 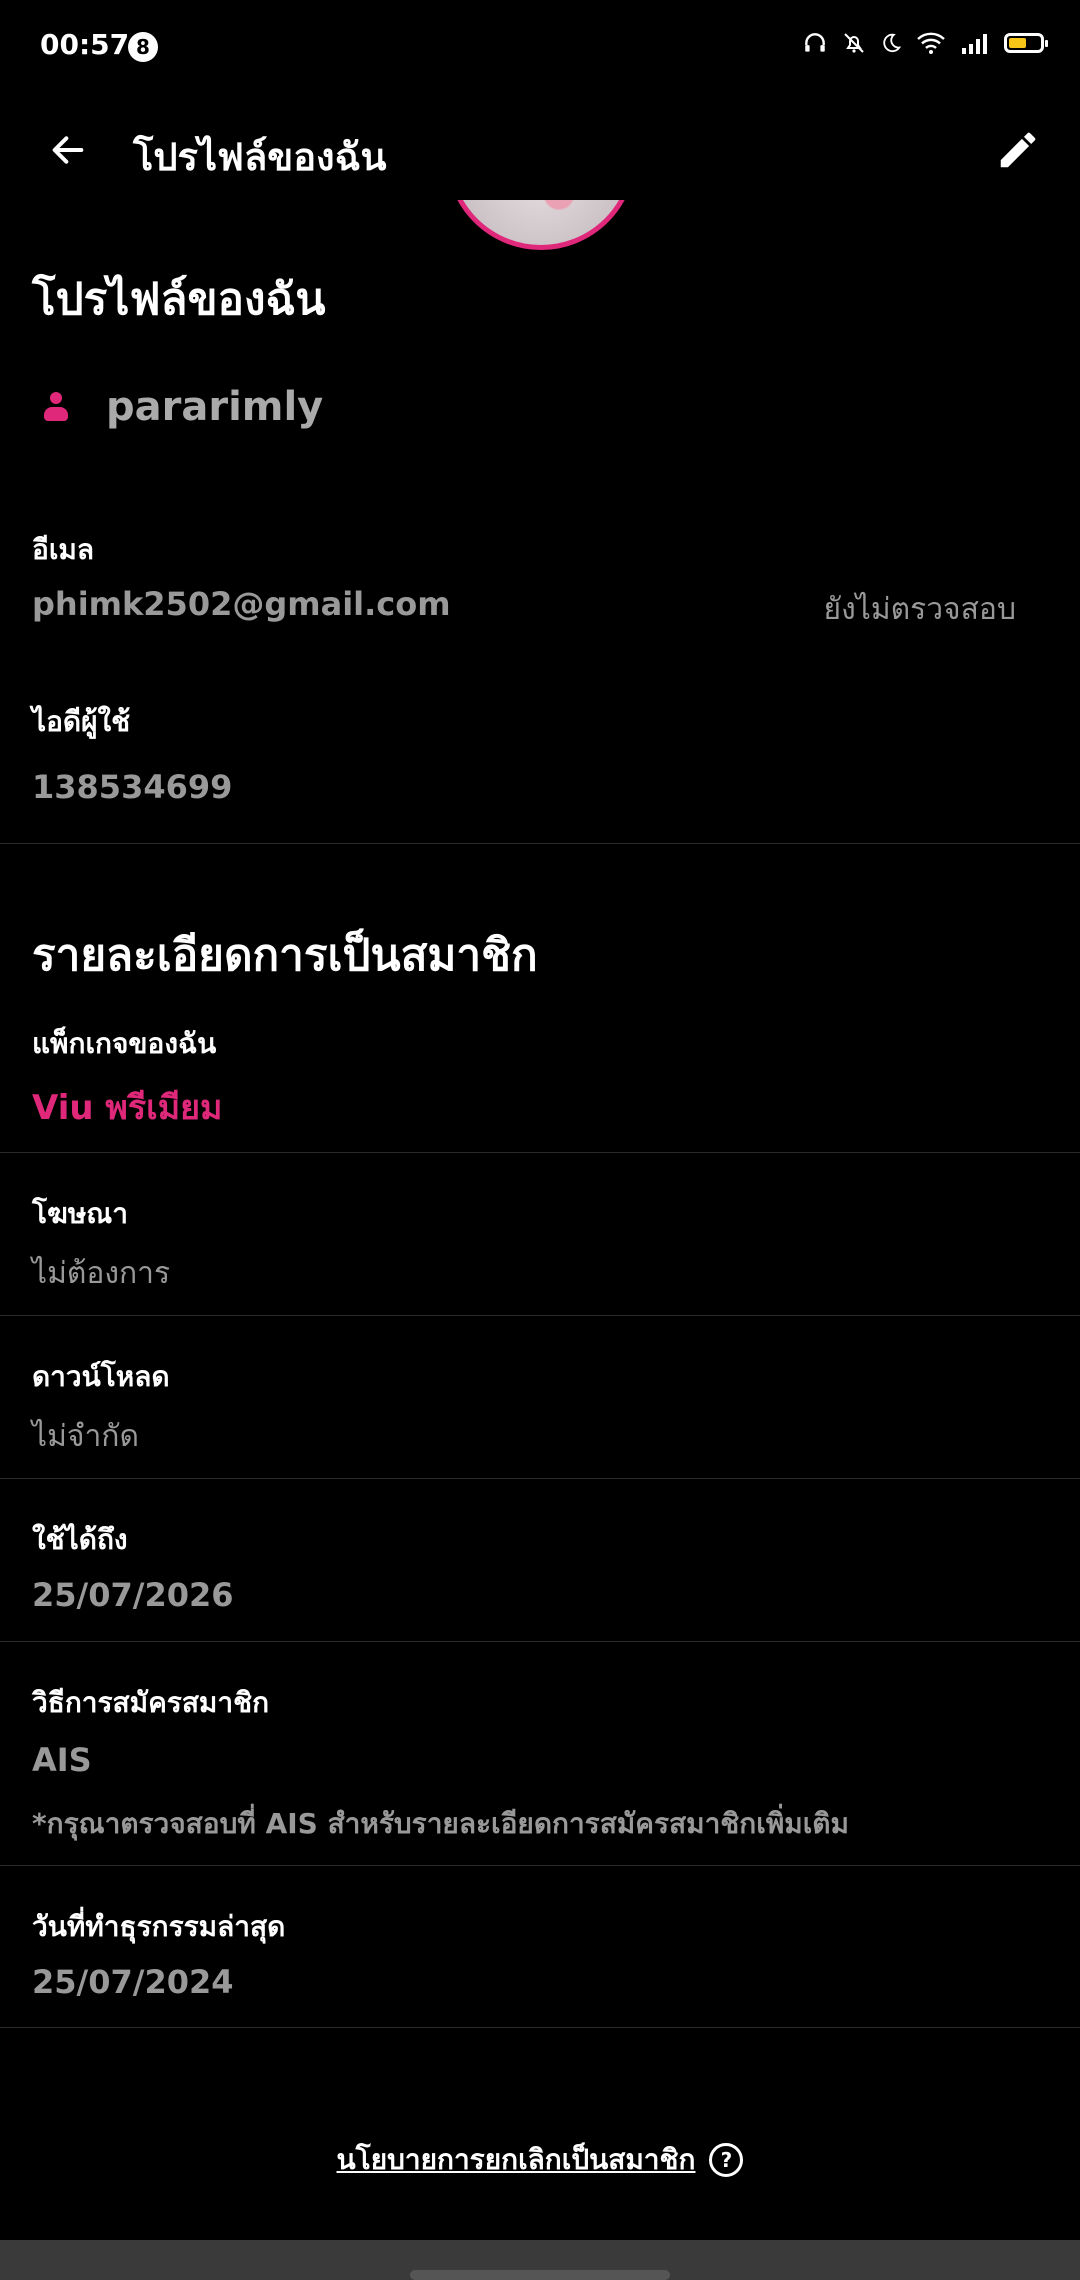 I want to click on bell-off-icon, so click(x=854, y=43).